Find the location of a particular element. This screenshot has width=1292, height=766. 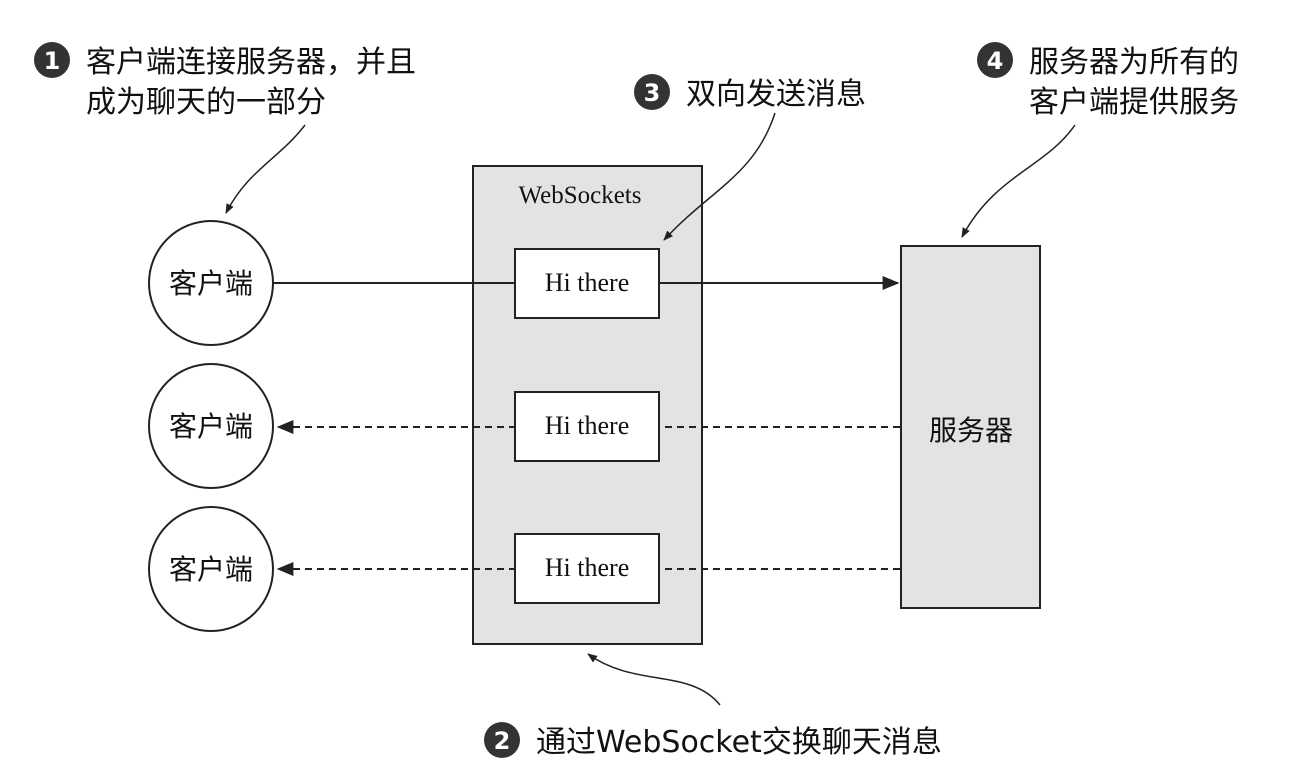

client-label-3: 客户端 is located at coordinates (211, 570).